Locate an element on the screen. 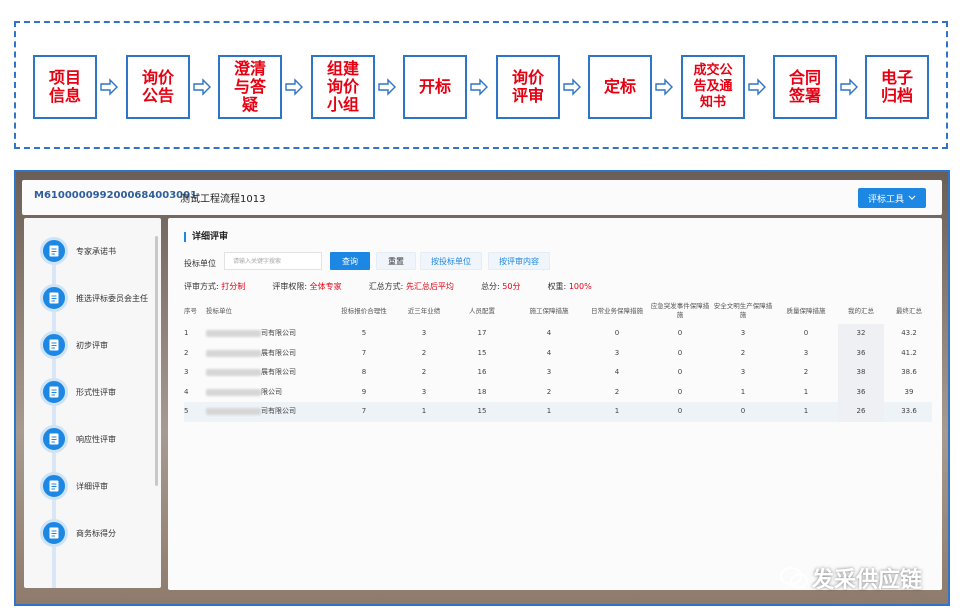 Image resolution: width=970 pixels, height=616 pixels. search-input is located at coordinates (273, 261).